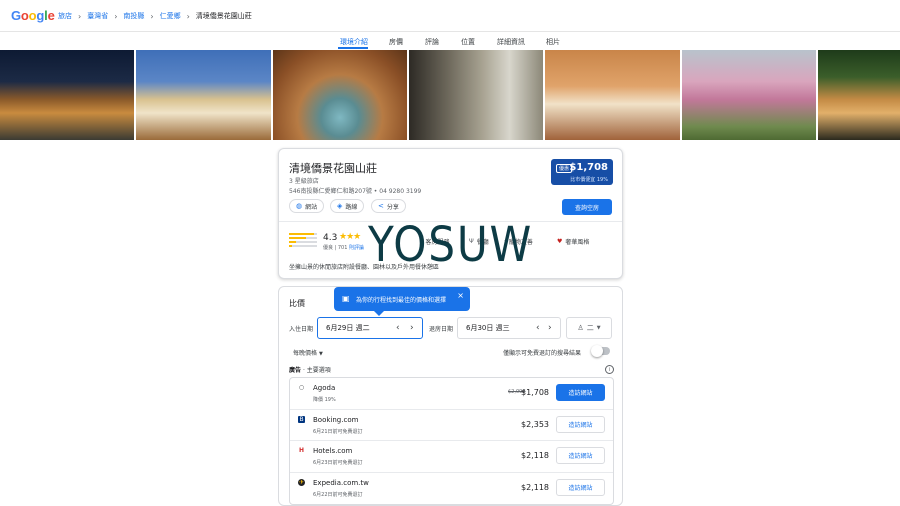  I want to click on guests-selector: ♙ 二 ▼, so click(589, 328).